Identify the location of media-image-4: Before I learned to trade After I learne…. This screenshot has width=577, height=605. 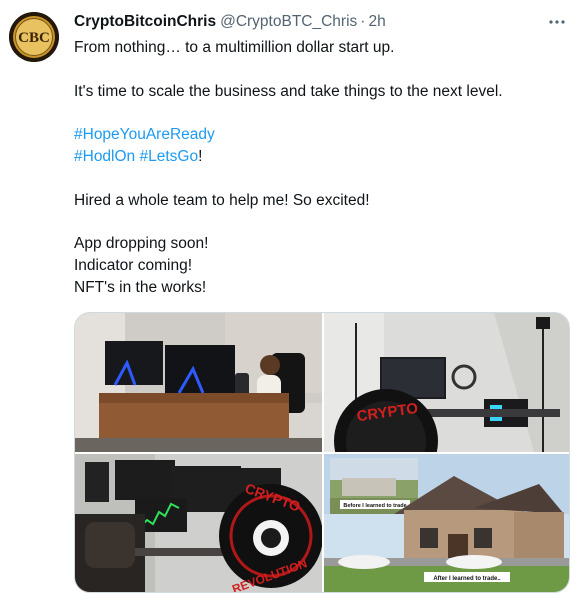
(446, 523).